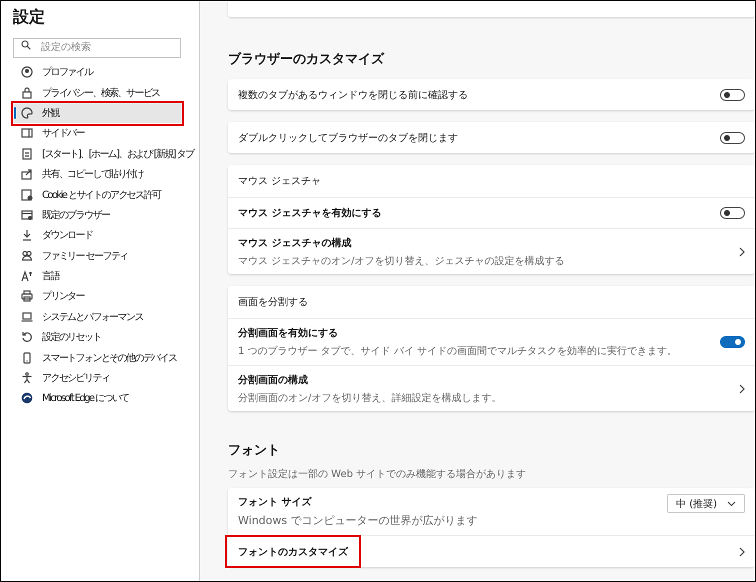 Image resolution: width=756 pixels, height=582 pixels. I want to click on sidebar-item: アクセシビリティ, so click(105, 378).